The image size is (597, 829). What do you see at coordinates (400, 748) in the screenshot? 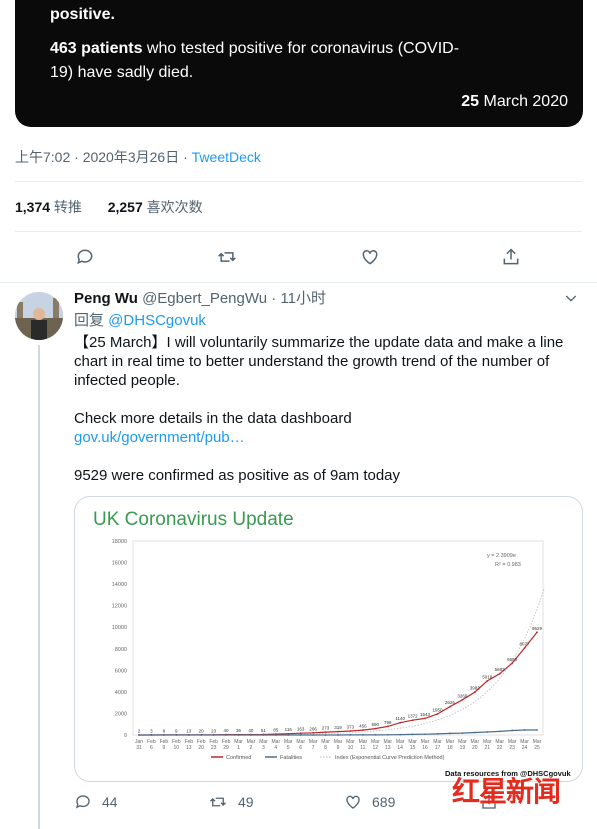
I see `x-tick-label-bottom: 14` at bounding box center [400, 748].